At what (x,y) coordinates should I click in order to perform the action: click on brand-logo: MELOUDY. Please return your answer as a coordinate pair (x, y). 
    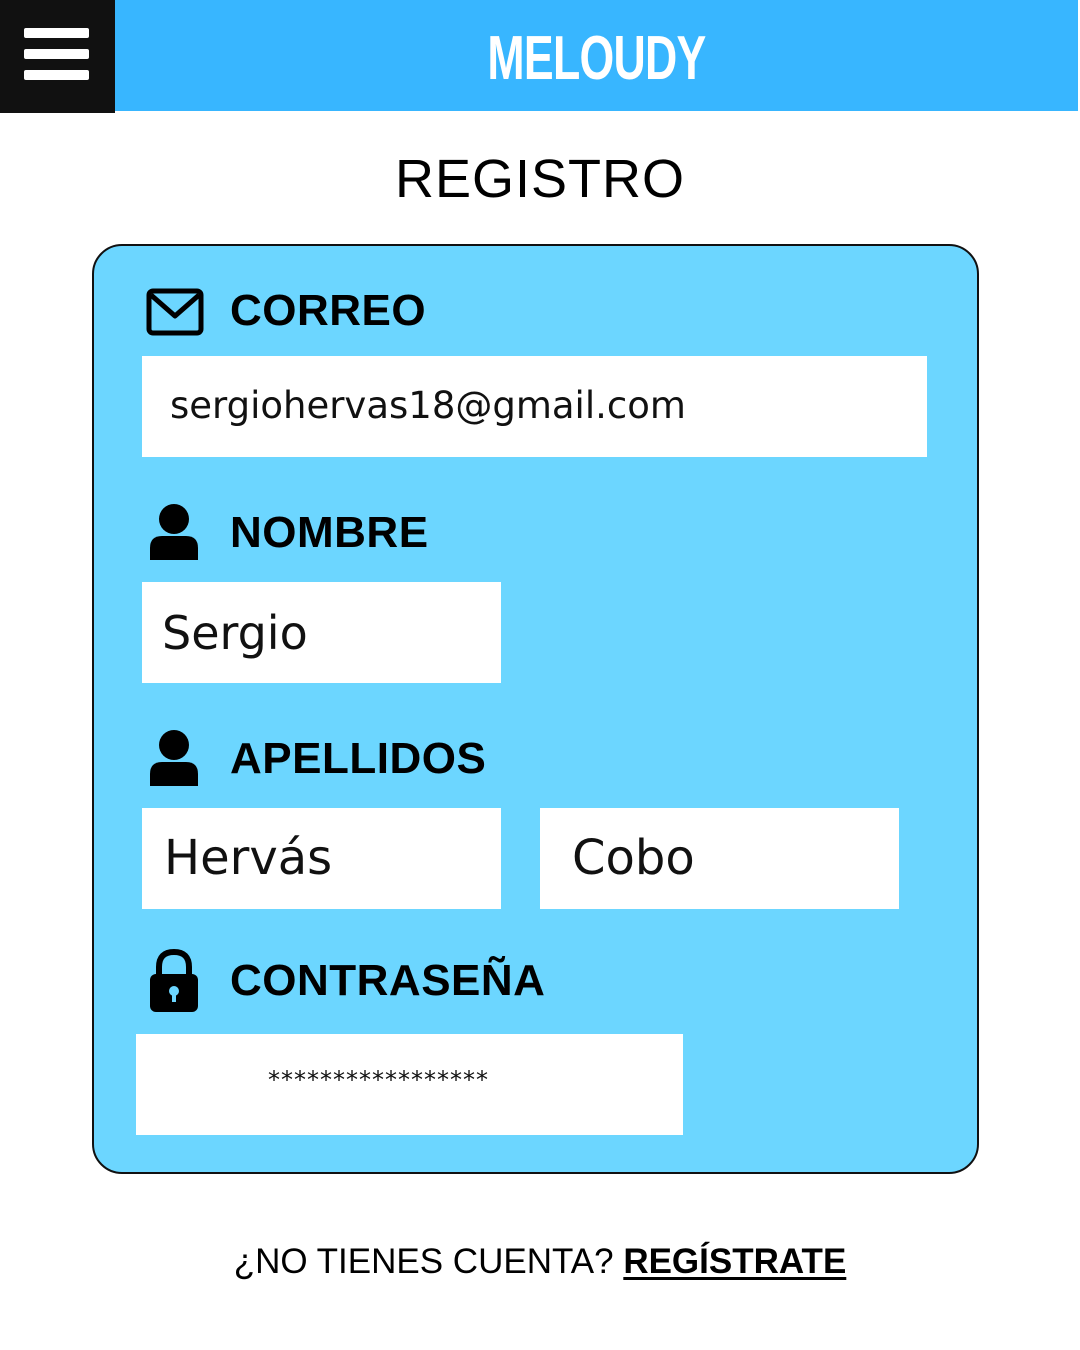
    Looking at the image, I should click on (596, 58).